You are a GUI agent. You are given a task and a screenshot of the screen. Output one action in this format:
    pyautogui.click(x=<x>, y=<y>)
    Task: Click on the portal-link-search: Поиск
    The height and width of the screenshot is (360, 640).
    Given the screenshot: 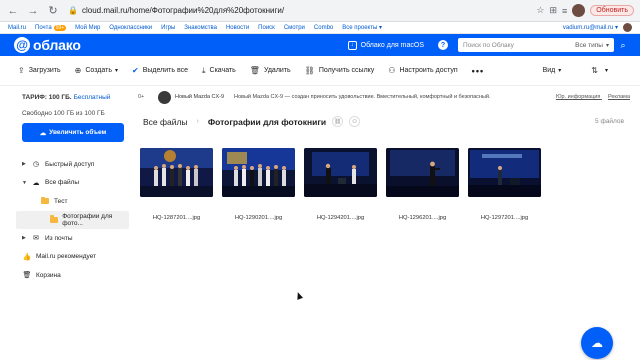 What is the action you would take?
    pyautogui.click(x=266, y=28)
    